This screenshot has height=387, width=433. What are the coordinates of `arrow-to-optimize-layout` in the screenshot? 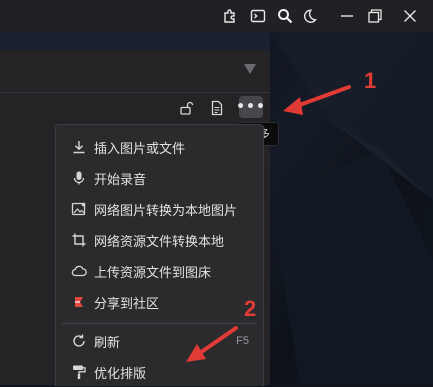 It's located at (212, 344).